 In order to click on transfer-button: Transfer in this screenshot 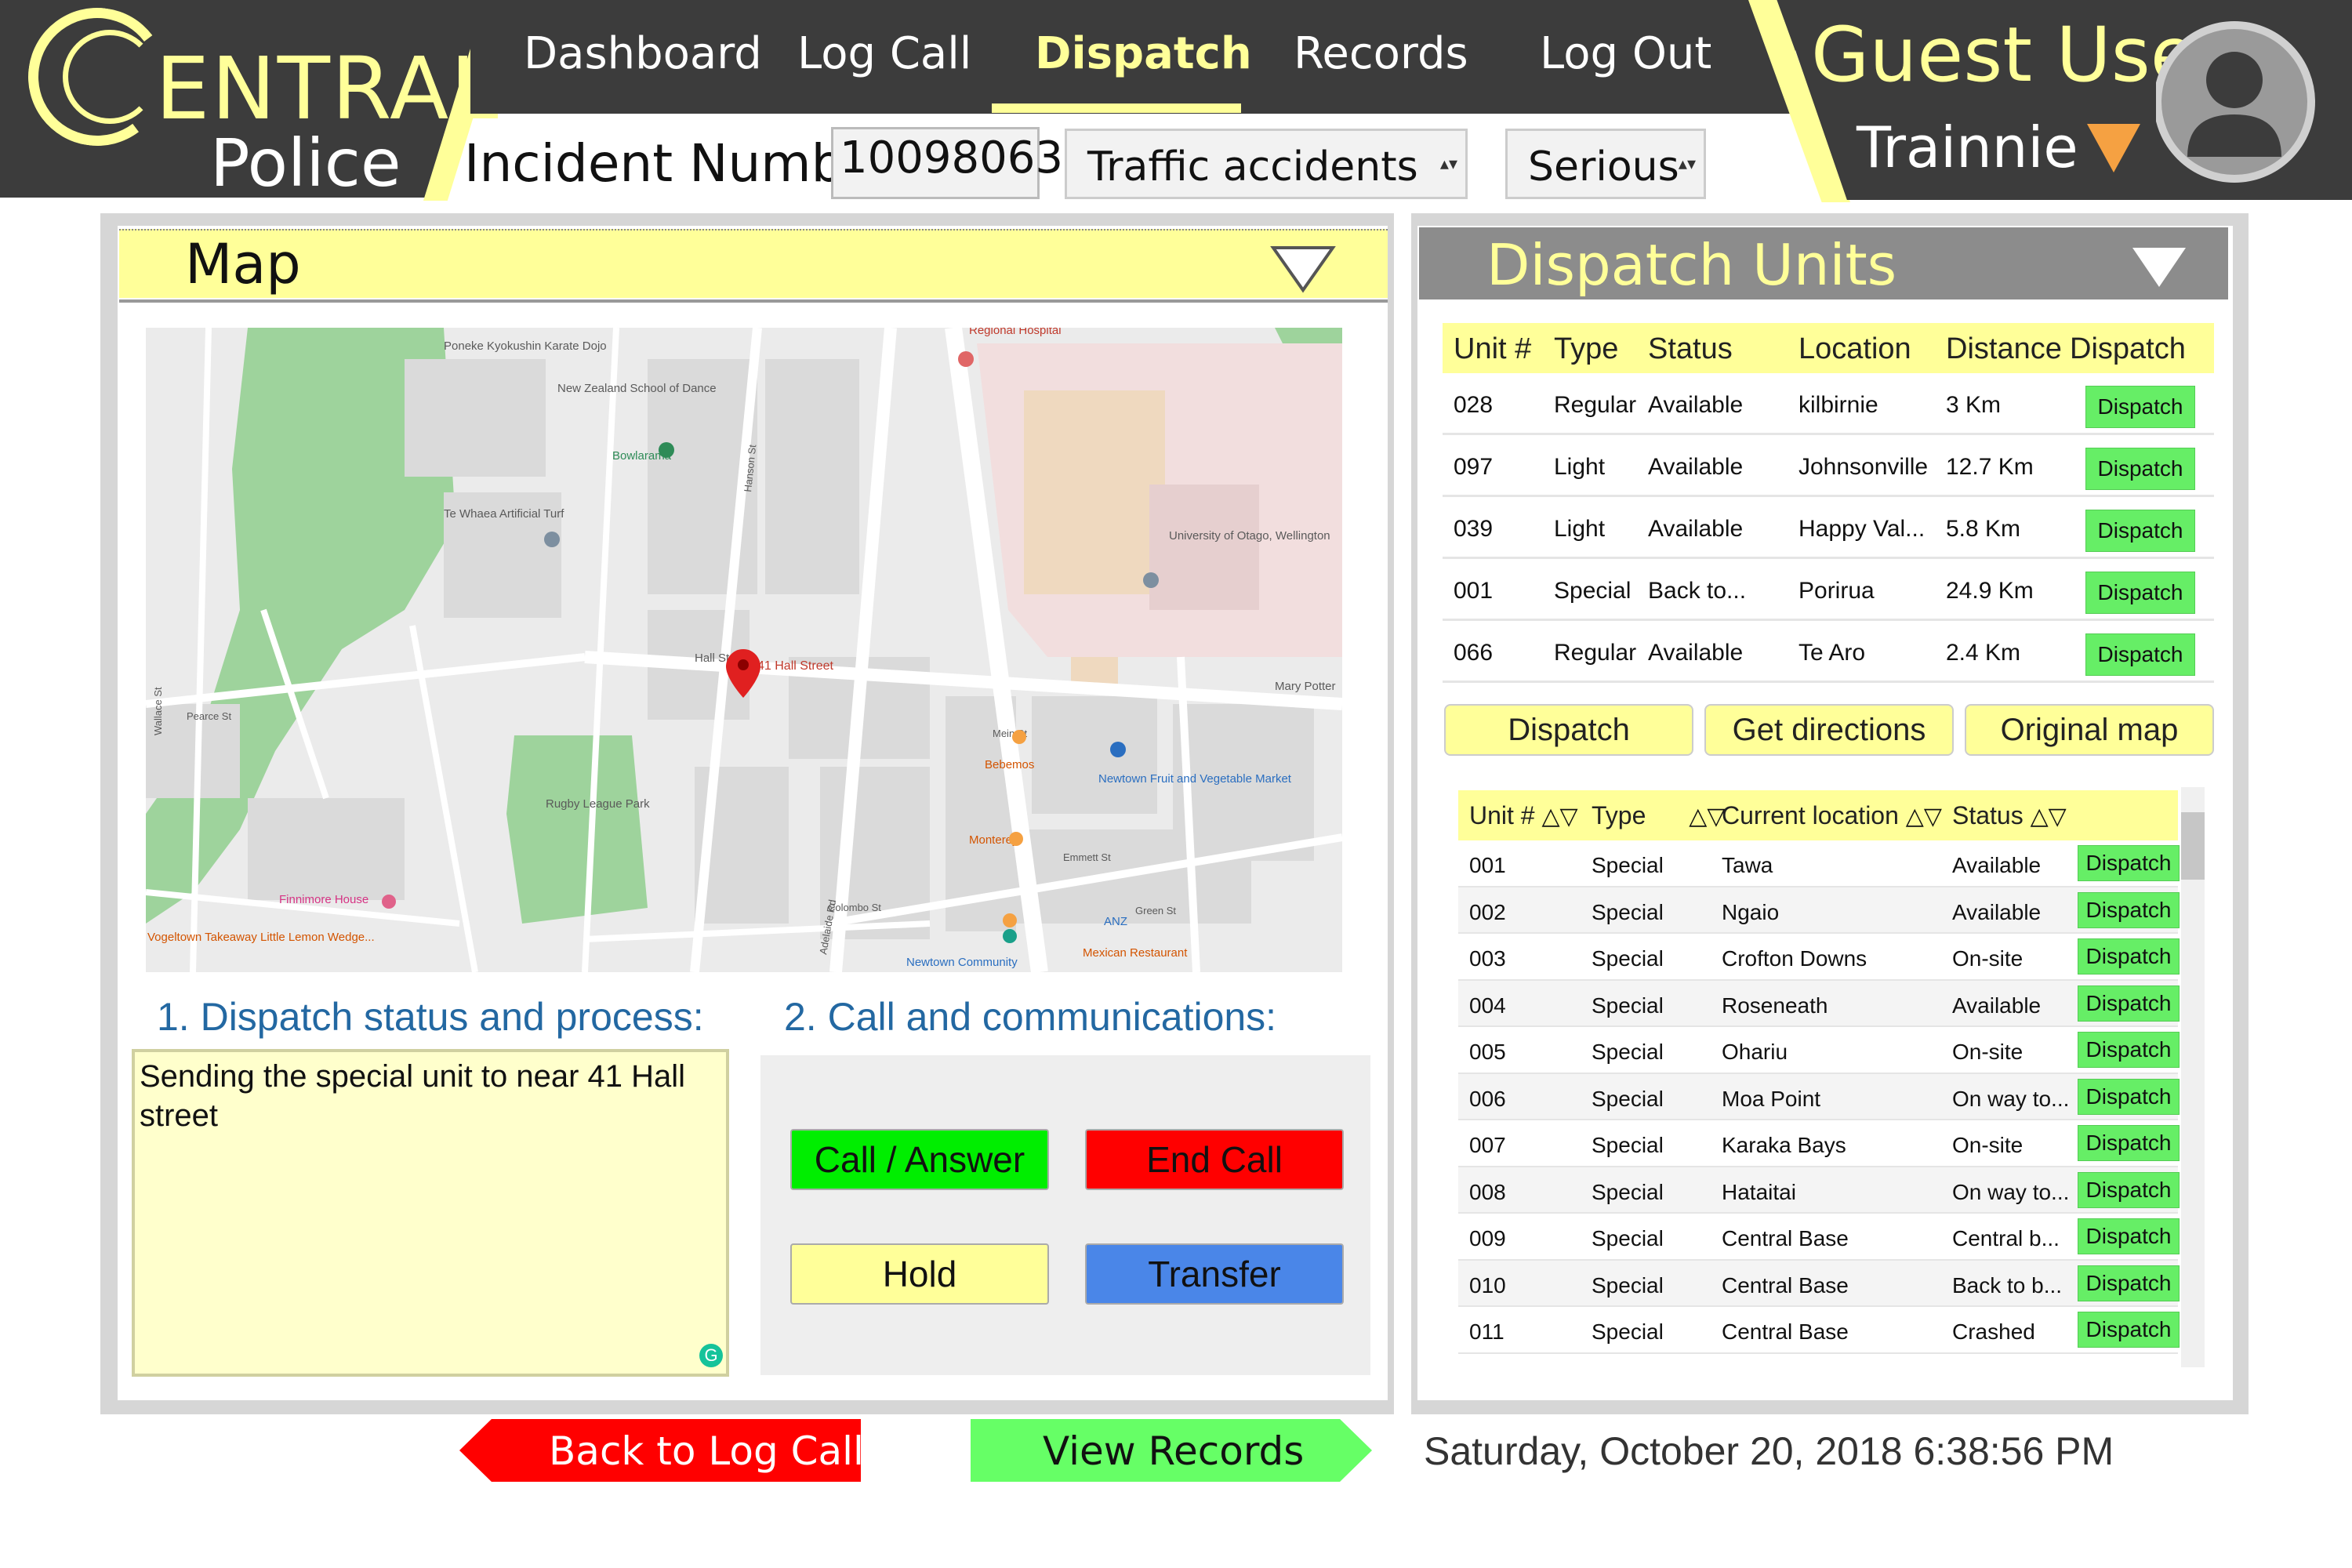, I will do `click(1214, 1274)`.